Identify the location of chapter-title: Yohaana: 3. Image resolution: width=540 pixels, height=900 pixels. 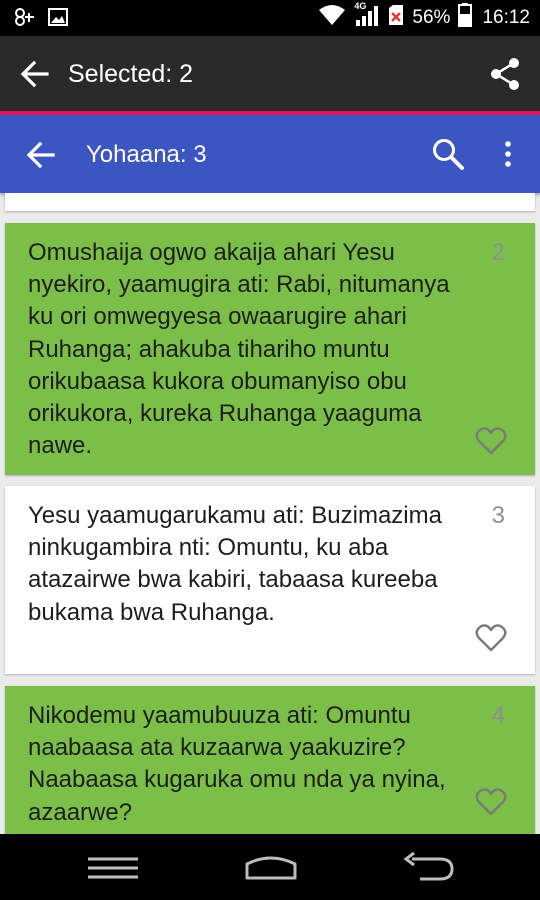
(146, 155).